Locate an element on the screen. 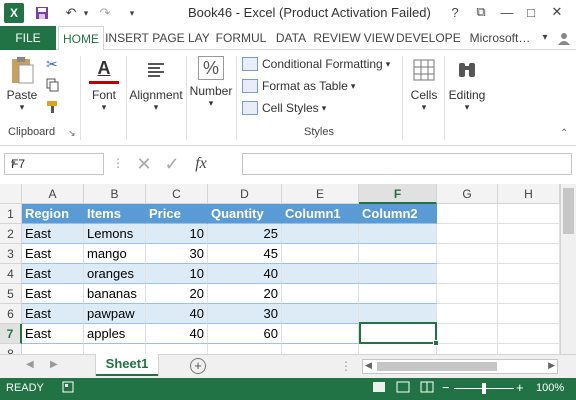 This screenshot has height=400, width=576. zoom-slider-thumb is located at coordinates (484, 388).